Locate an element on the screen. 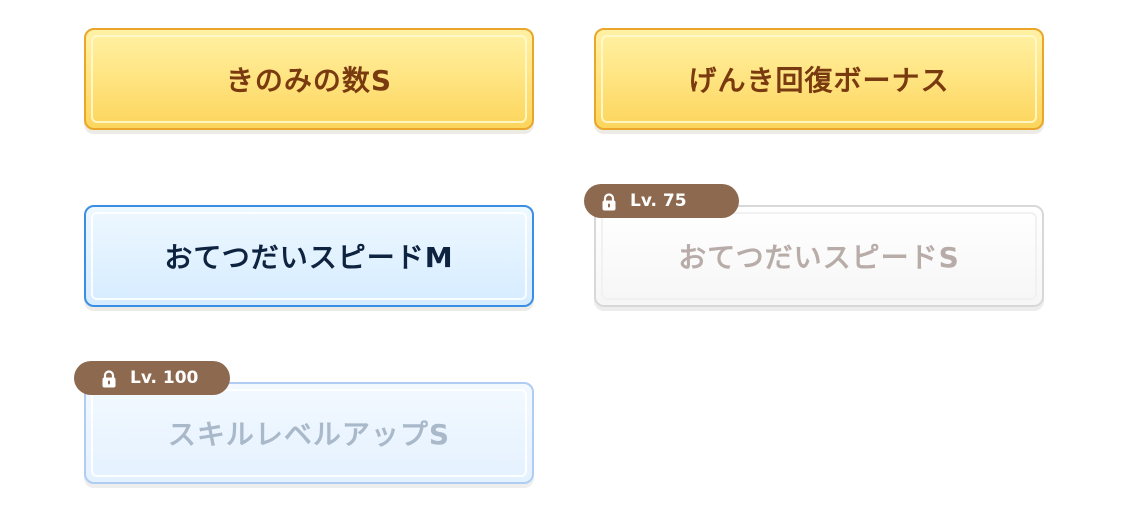 Image resolution: width=1125 pixels, height=515 pixels. level-requirement-badge: Lv. 100 is located at coordinates (152, 378).